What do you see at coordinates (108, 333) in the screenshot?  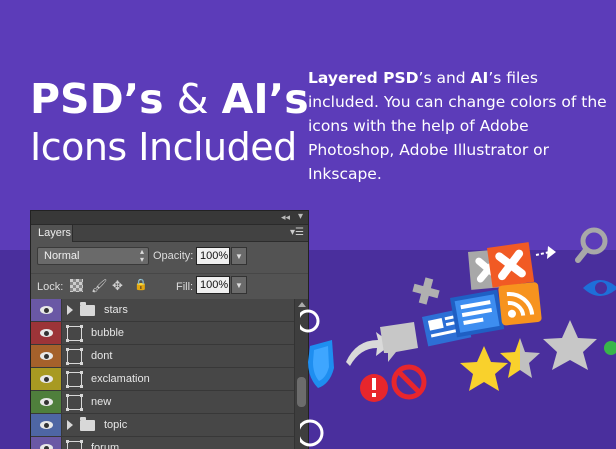 I see `layer-name: bubble` at bounding box center [108, 333].